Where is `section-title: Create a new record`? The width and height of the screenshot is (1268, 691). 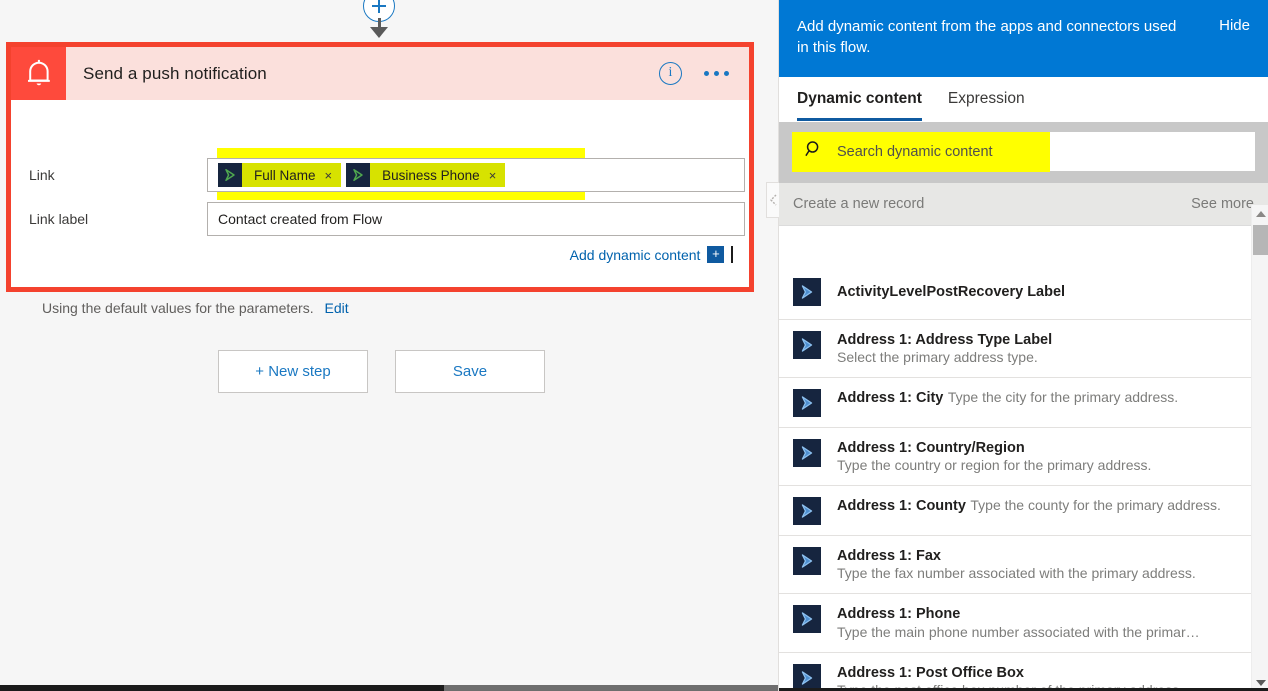 section-title: Create a new record is located at coordinates (859, 203).